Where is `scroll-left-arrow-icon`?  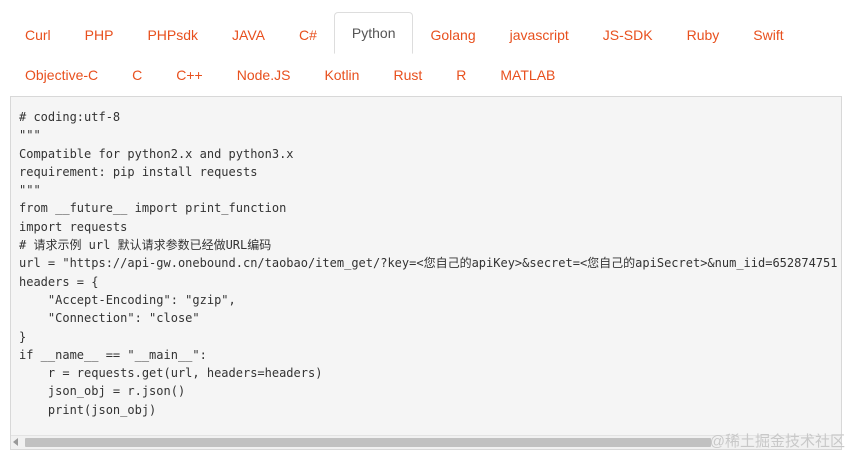 scroll-left-arrow-icon is located at coordinates (15, 442).